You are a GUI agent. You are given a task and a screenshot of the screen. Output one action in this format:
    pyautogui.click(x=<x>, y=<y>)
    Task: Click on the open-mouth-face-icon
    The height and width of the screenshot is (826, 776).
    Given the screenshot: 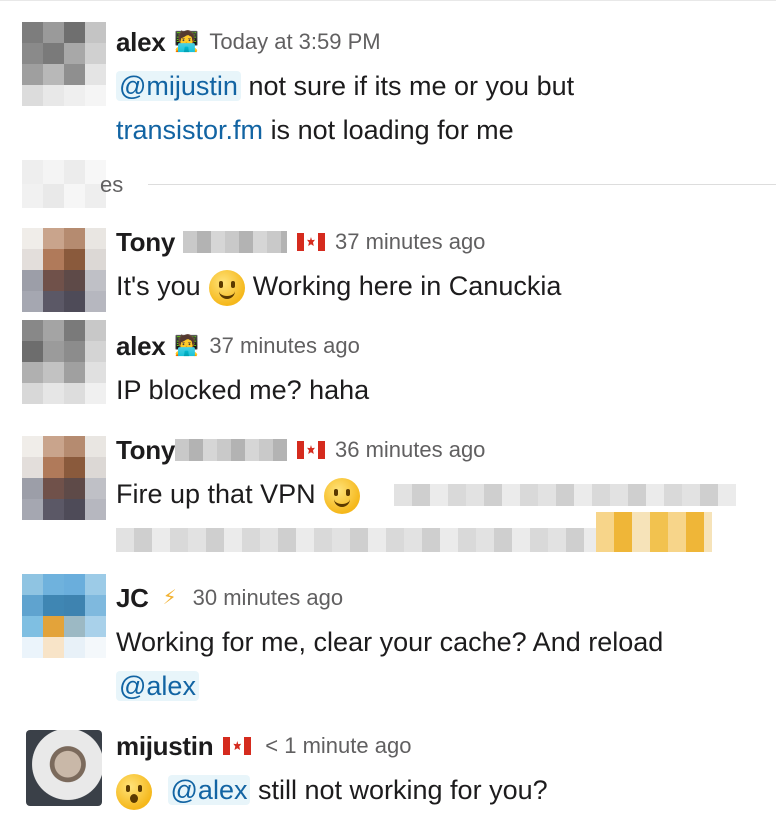 What is the action you would take?
    pyautogui.click(x=134, y=791)
    